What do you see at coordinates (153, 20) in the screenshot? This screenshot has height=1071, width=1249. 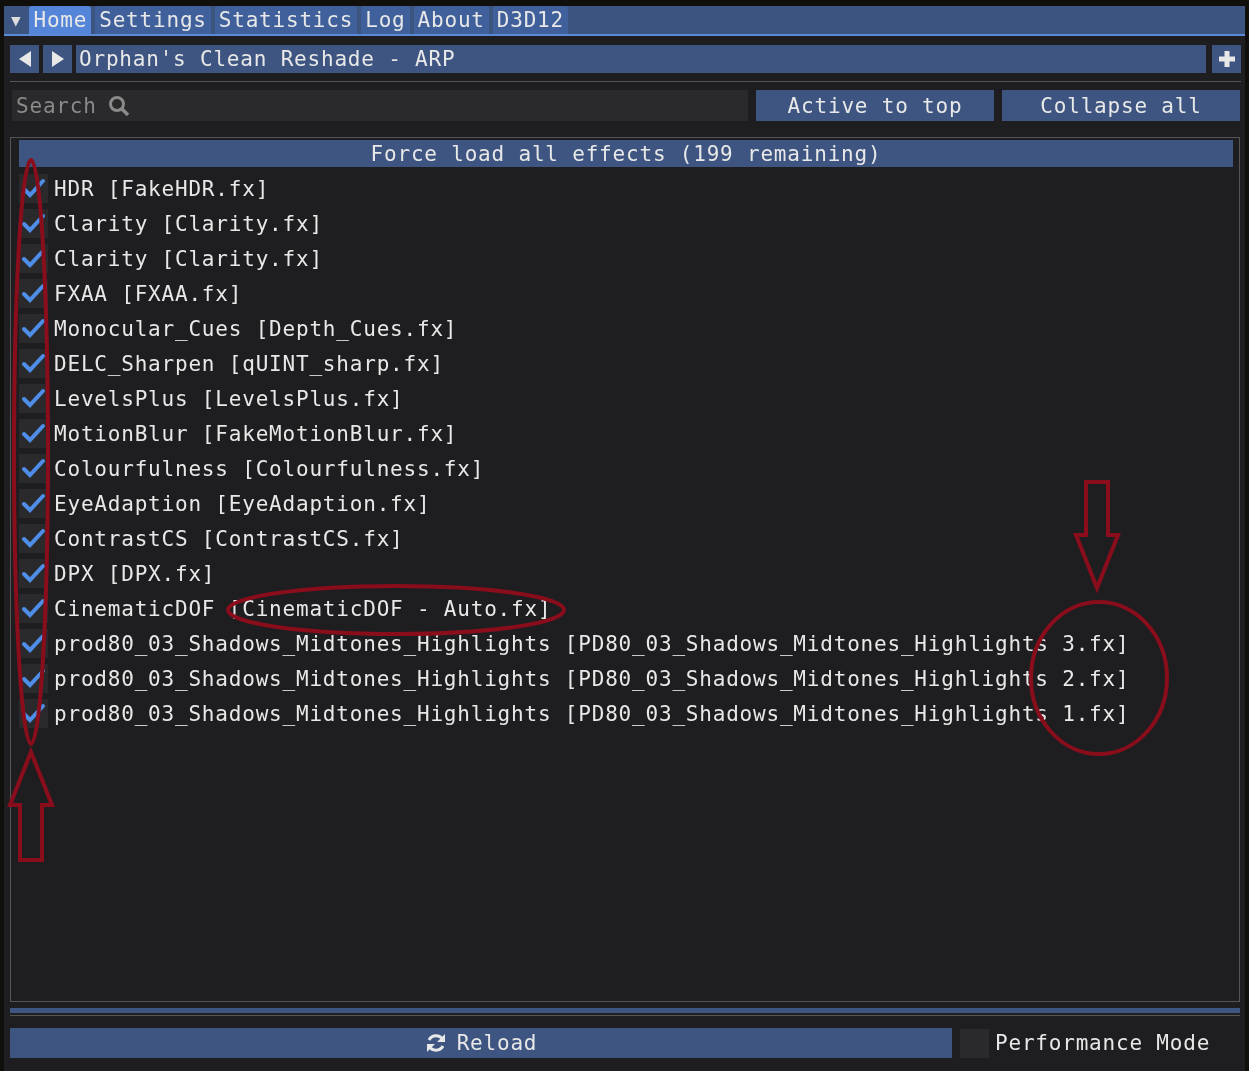 I see `tab: Settings` at bounding box center [153, 20].